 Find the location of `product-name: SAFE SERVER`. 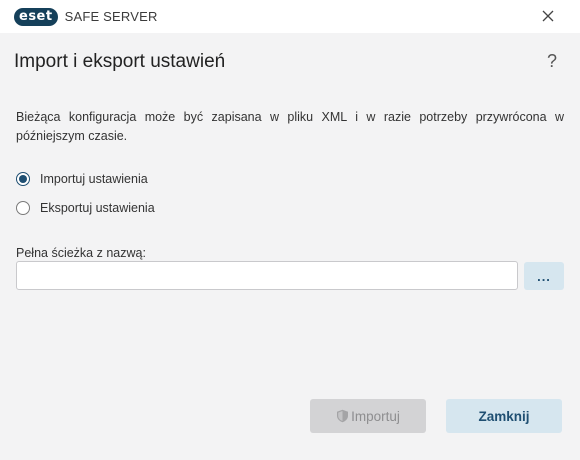

product-name: SAFE SERVER is located at coordinates (111, 16).